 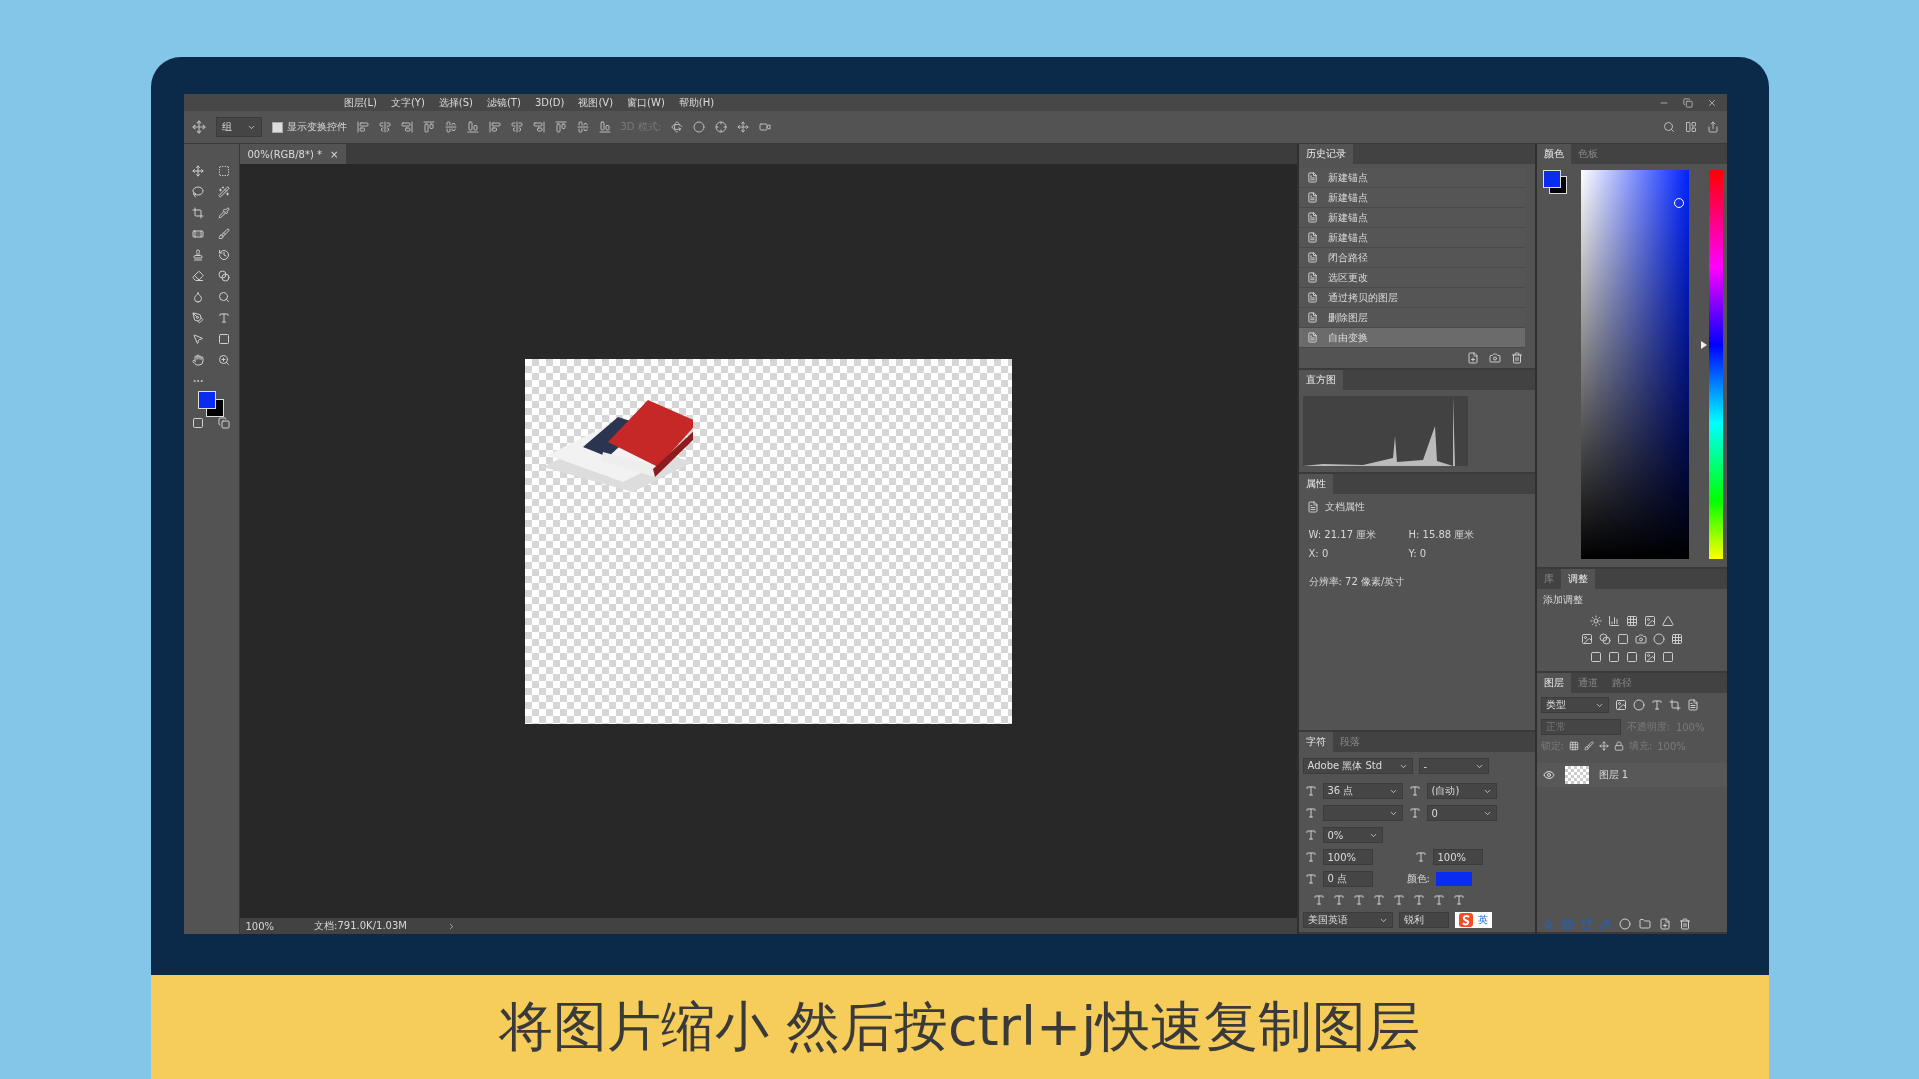 What do you see at coordinates (1690, 127) in the screenshot?
I see `workspace-icon` at bounding box center [1690, 127].